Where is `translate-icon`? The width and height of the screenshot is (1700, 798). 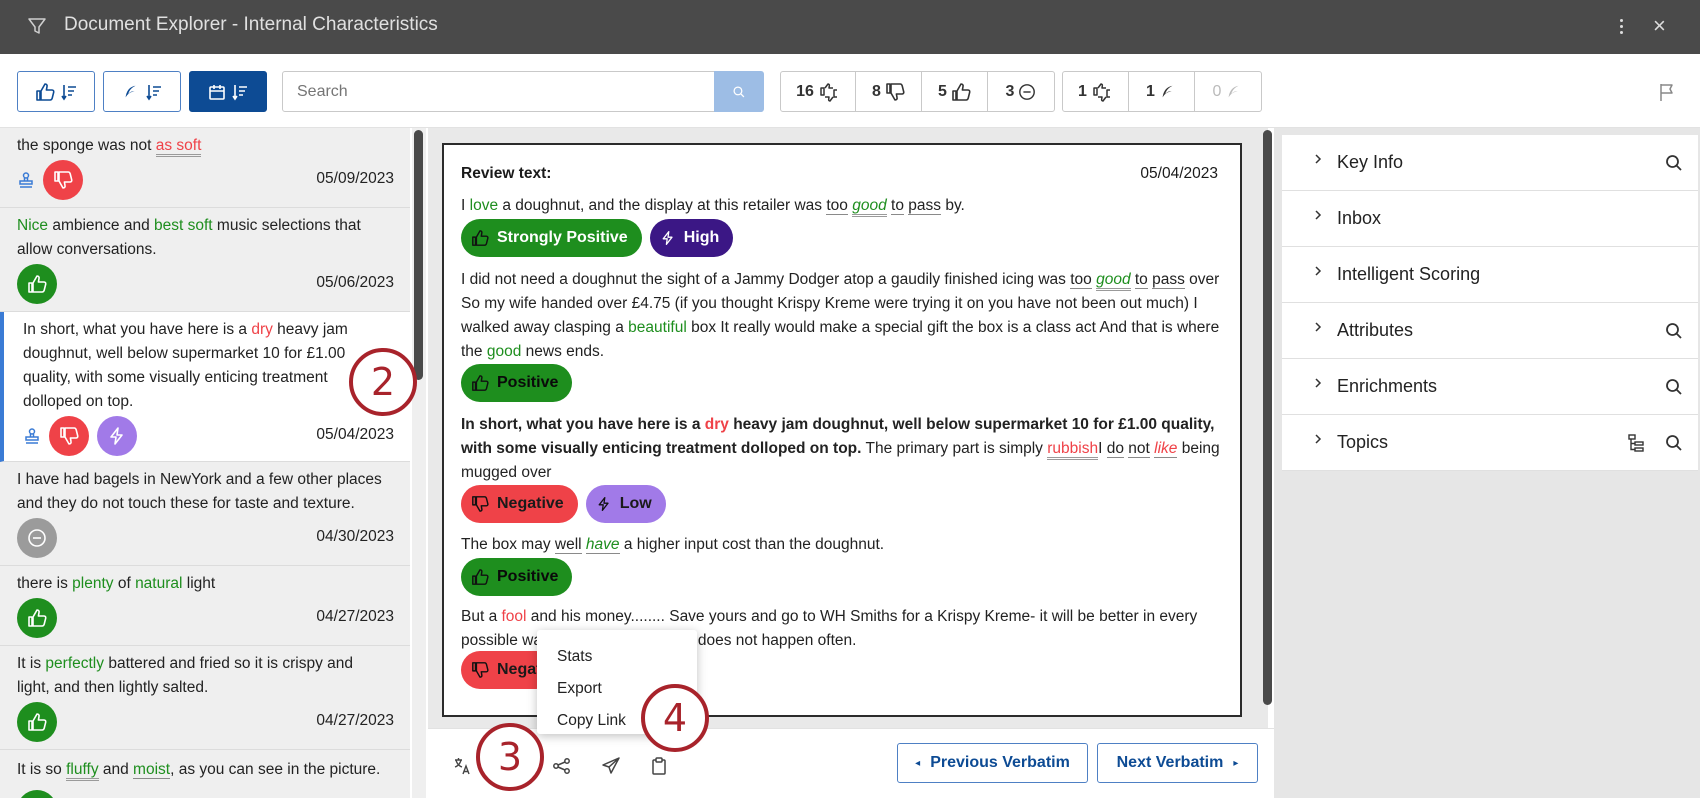
translate-icon is located at coordinates (462, 766).